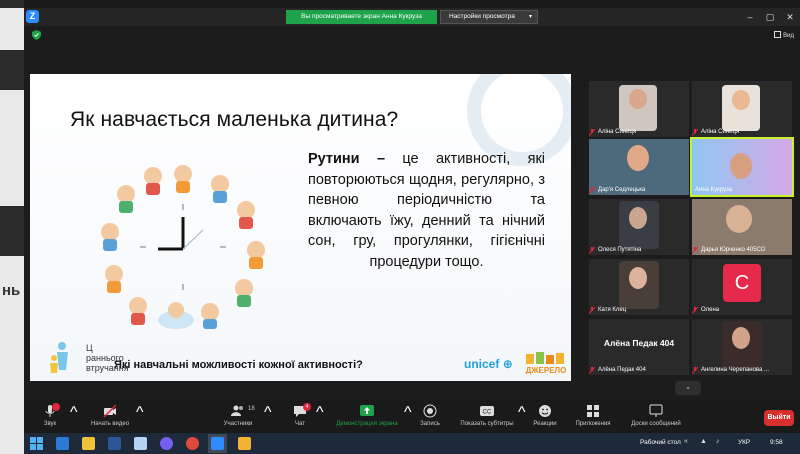  Describe the element at coordinates (251, 409) in the screenshot. I see `participants-count: 18` at that location.